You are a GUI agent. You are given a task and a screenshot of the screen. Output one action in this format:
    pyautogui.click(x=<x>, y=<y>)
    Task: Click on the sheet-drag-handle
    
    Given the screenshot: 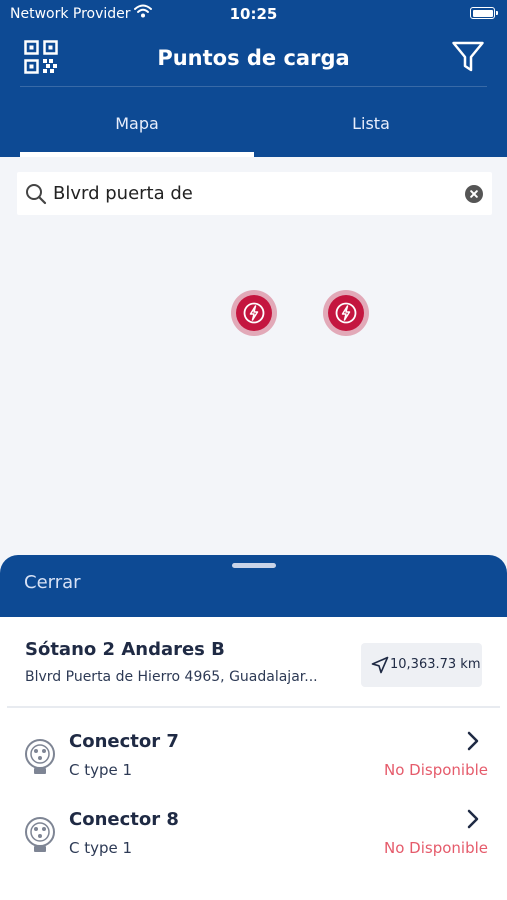 What is the action you would take?
    pyautogui.click(x=254, y=565)
    